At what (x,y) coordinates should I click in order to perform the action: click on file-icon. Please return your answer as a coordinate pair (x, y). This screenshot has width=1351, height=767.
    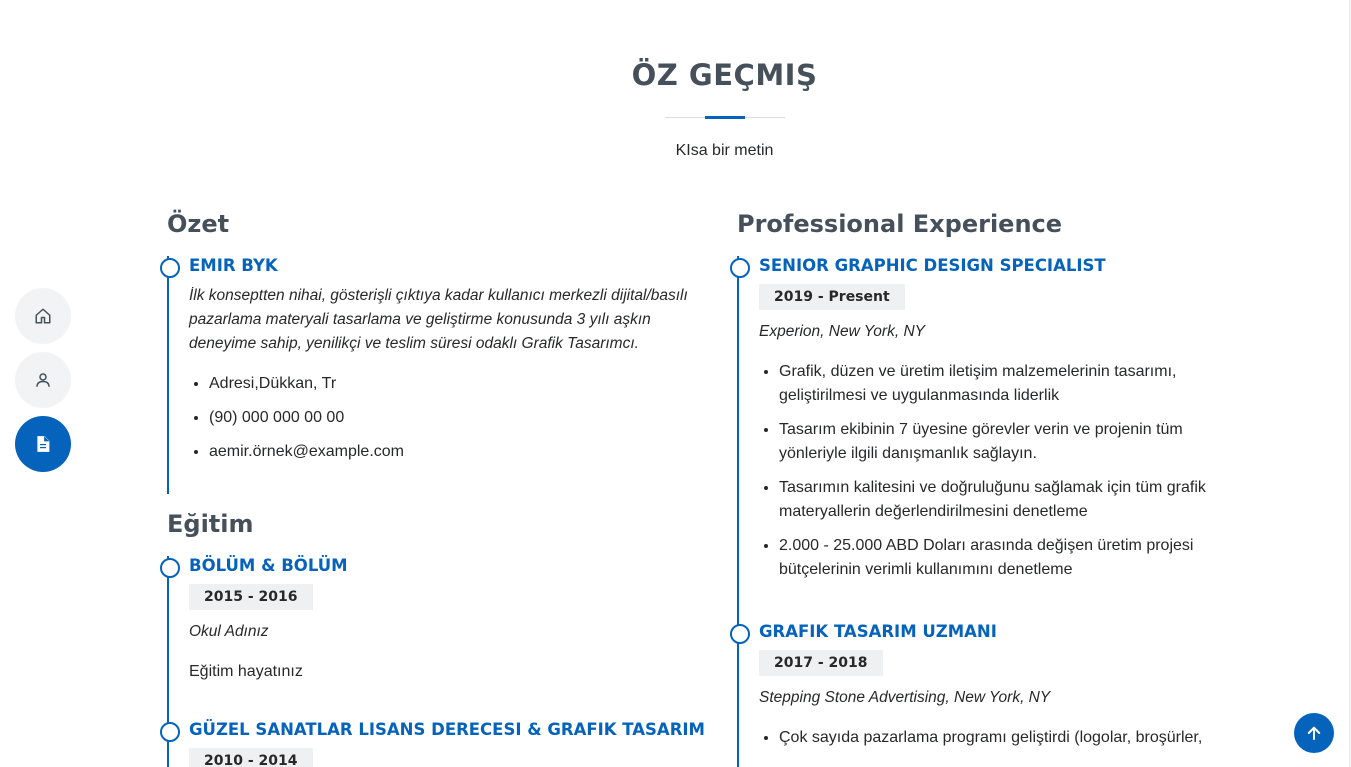
    Looking at the image, I should click on (43, 444).